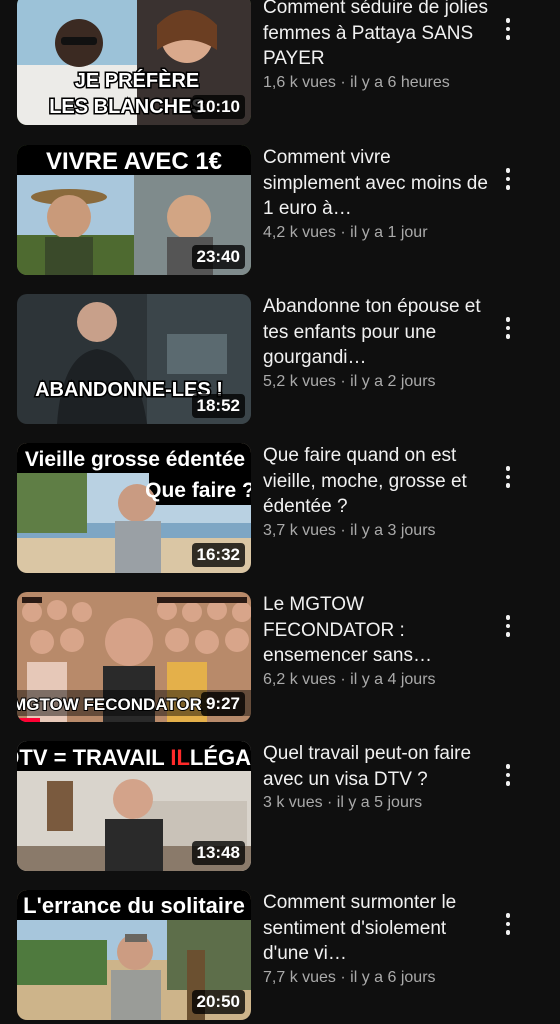 The width and height of the screenshot is (560, 1024). What do you see at coordinates (135, 459) in the screenshot?
I see `thumbnail-text: Vieille grosse édentée` at bounding box center [135, 459].